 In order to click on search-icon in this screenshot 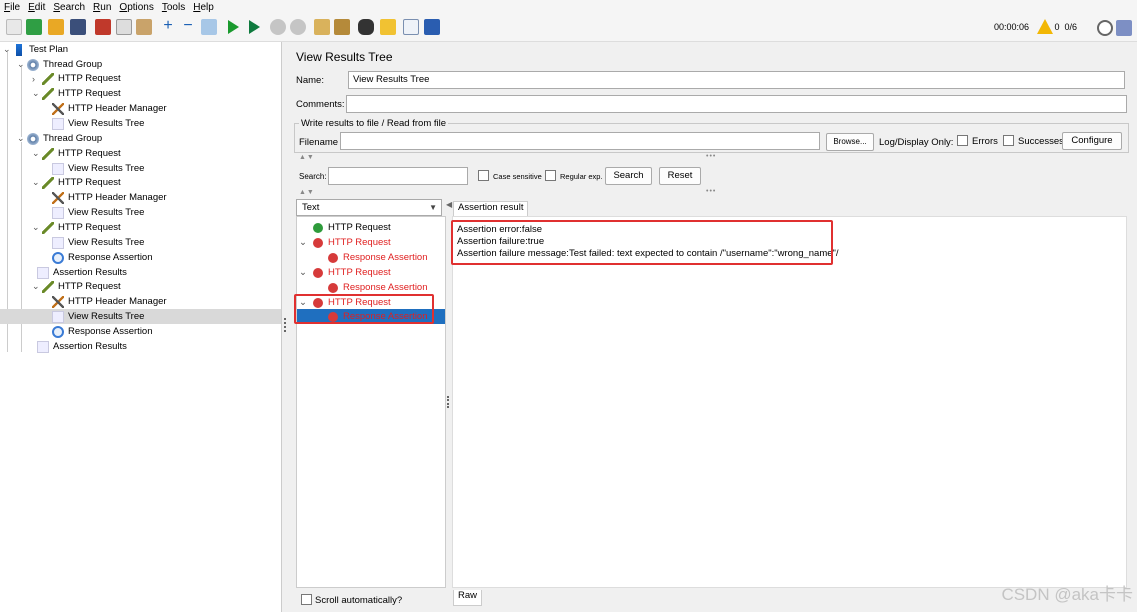, I will do `click(366, 27)`.